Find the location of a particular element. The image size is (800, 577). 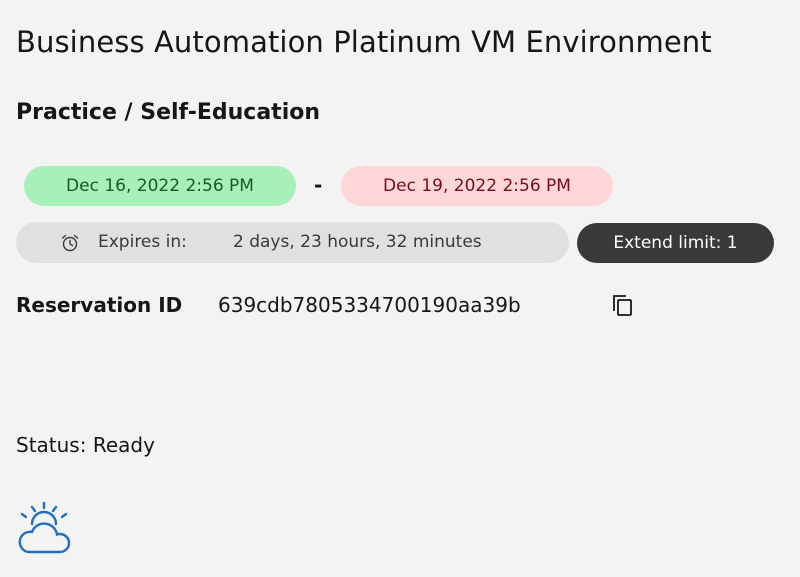

start-date-tag: Dec 16, 2022 2:56 PM is located at coordinates (160, 186).